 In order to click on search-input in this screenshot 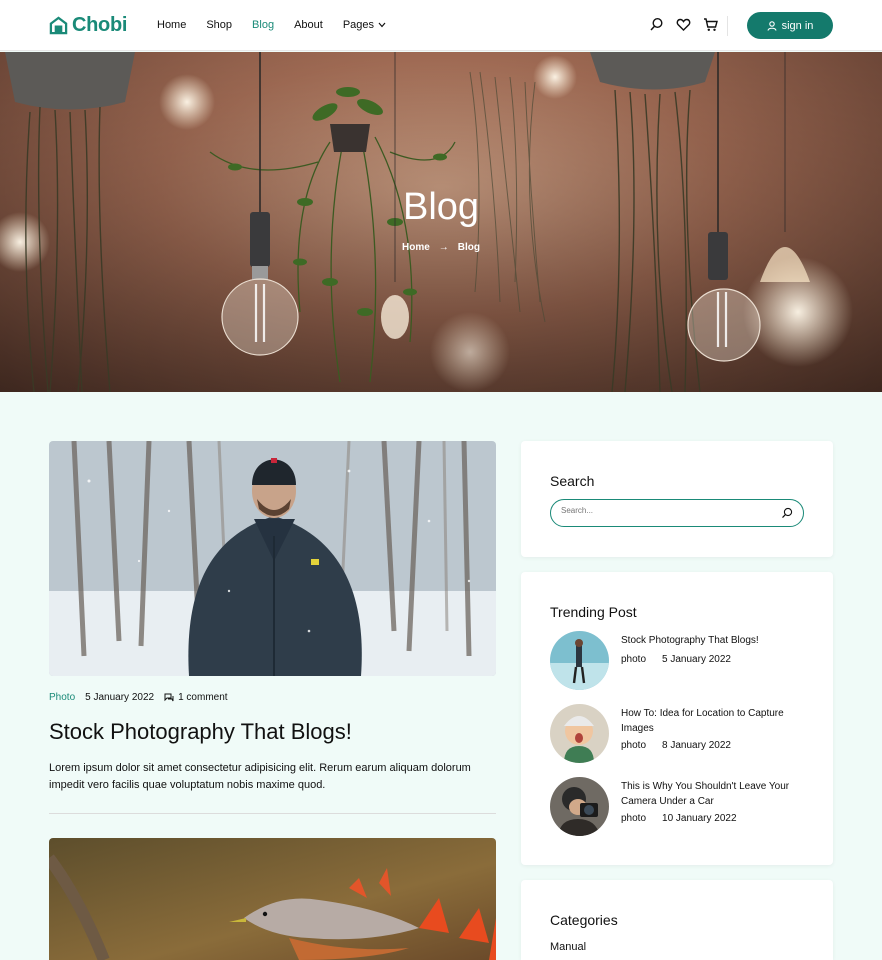, I will do `click(666, 510)`.